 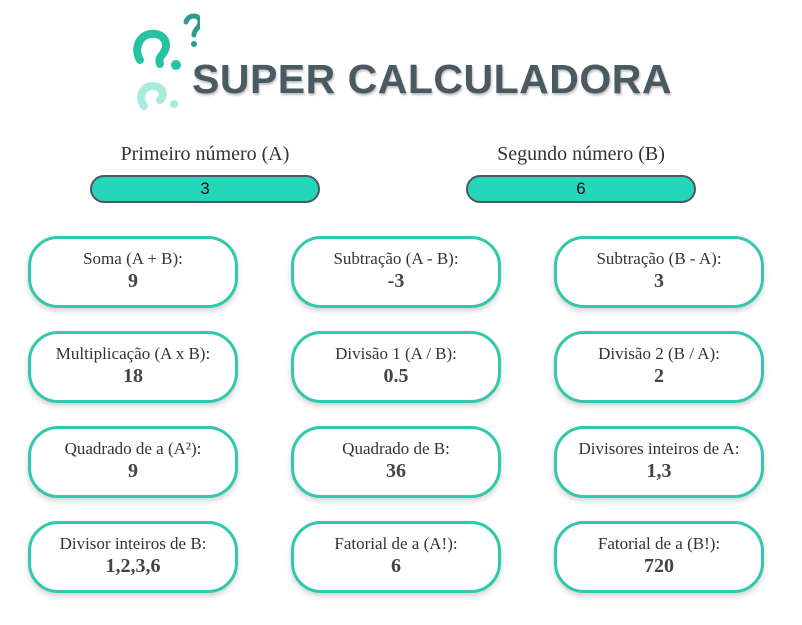 What do you see at coordinates (133, 543) in the screenshot?
I see `result-label: Divisor inteiros de B:` at bounding box center [133, 543].